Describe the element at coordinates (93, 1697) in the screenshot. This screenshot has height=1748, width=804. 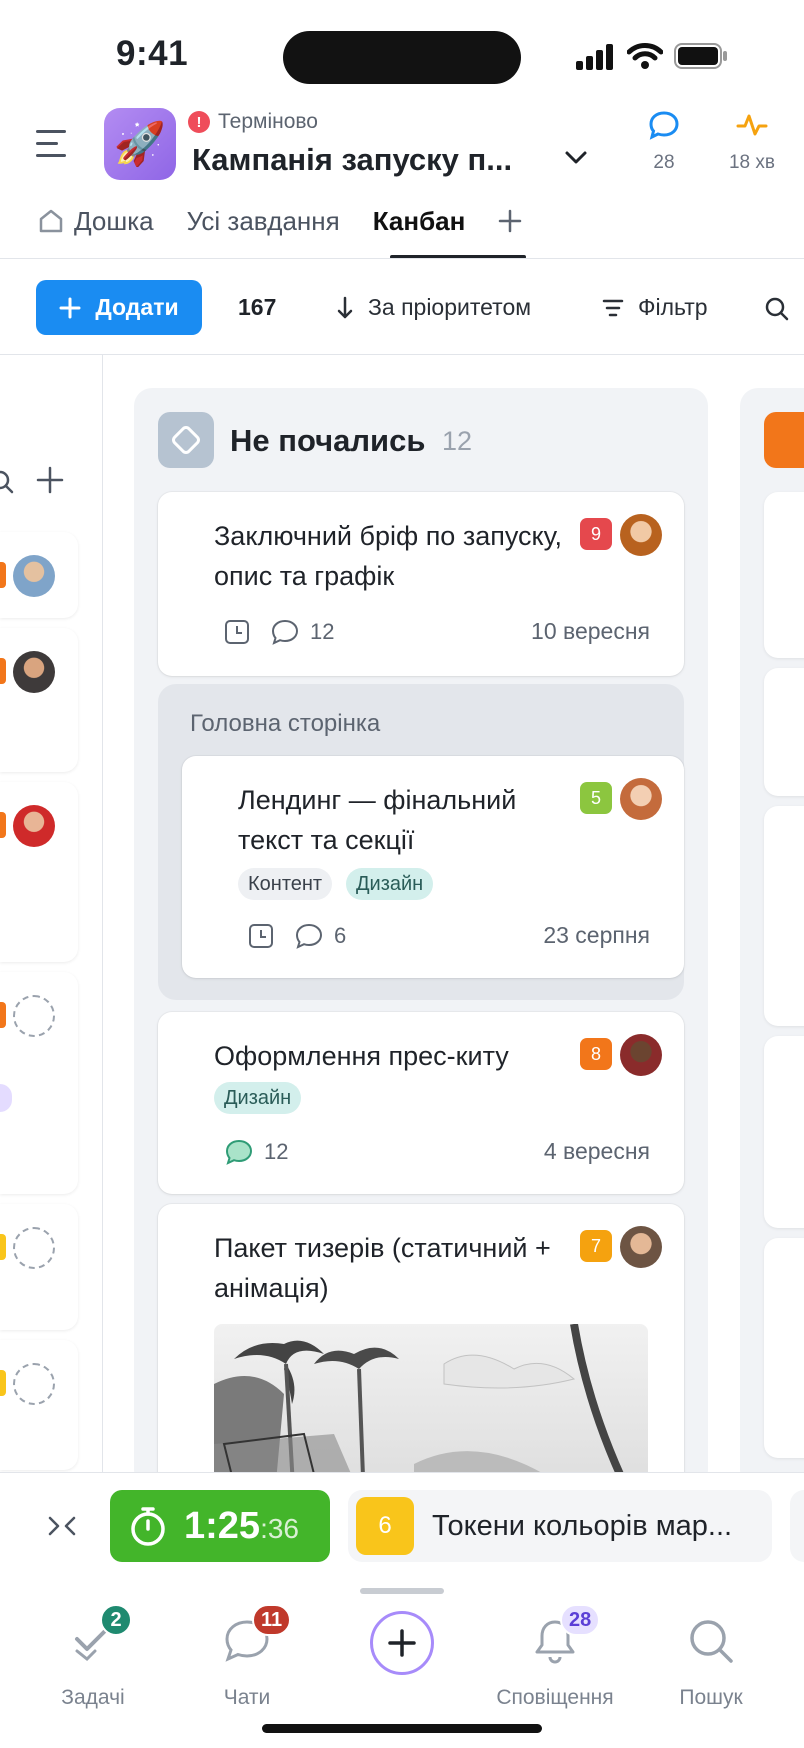
I see `tabbar-label: Задачі` at that location.